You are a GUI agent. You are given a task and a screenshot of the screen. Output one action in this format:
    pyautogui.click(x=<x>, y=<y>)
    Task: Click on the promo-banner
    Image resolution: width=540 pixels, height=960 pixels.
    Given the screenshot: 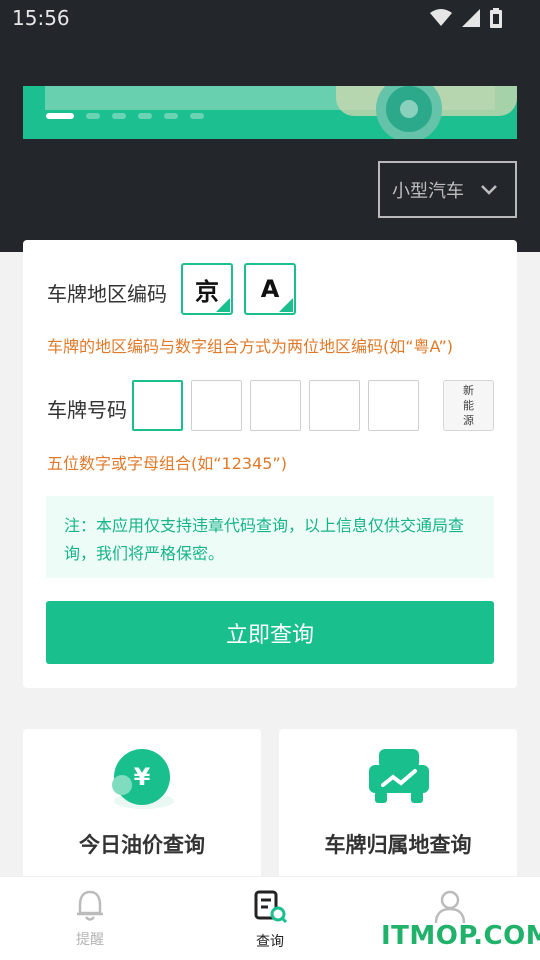 What is the action you would take?
    pyautogui.click(x=270, y=112)
    